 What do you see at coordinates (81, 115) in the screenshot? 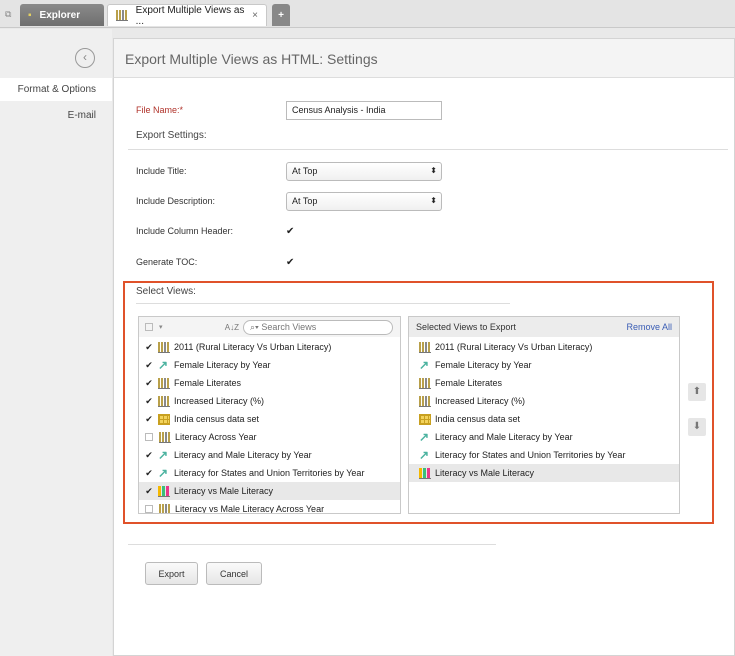
I see `sidebar-item-label: E-mail` at bounding box center [81, 115].